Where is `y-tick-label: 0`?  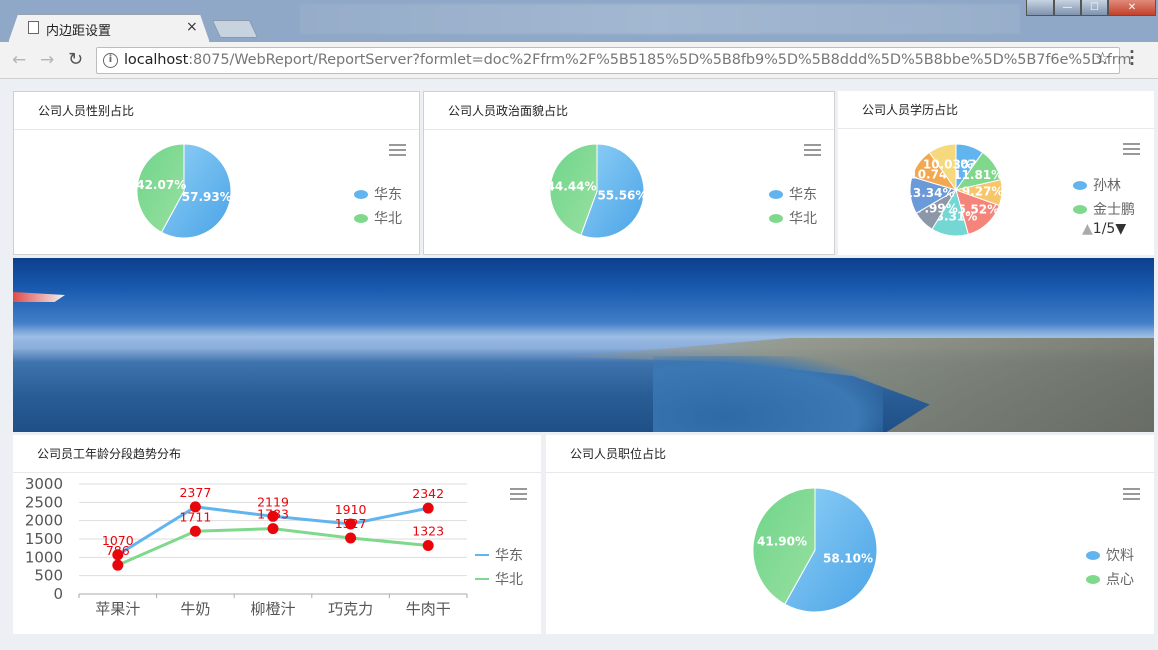 y-tick-label: 0 is located at coordinates (58, 594).